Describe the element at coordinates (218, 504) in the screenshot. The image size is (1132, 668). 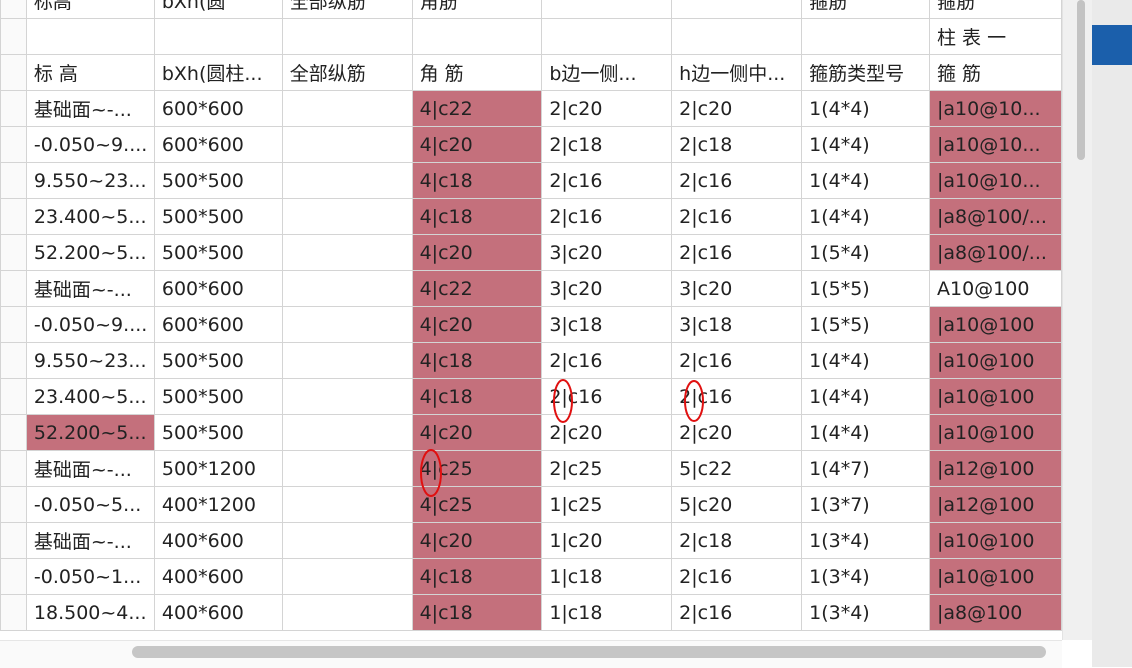
I see `table-cell: 400*1200` at that location.